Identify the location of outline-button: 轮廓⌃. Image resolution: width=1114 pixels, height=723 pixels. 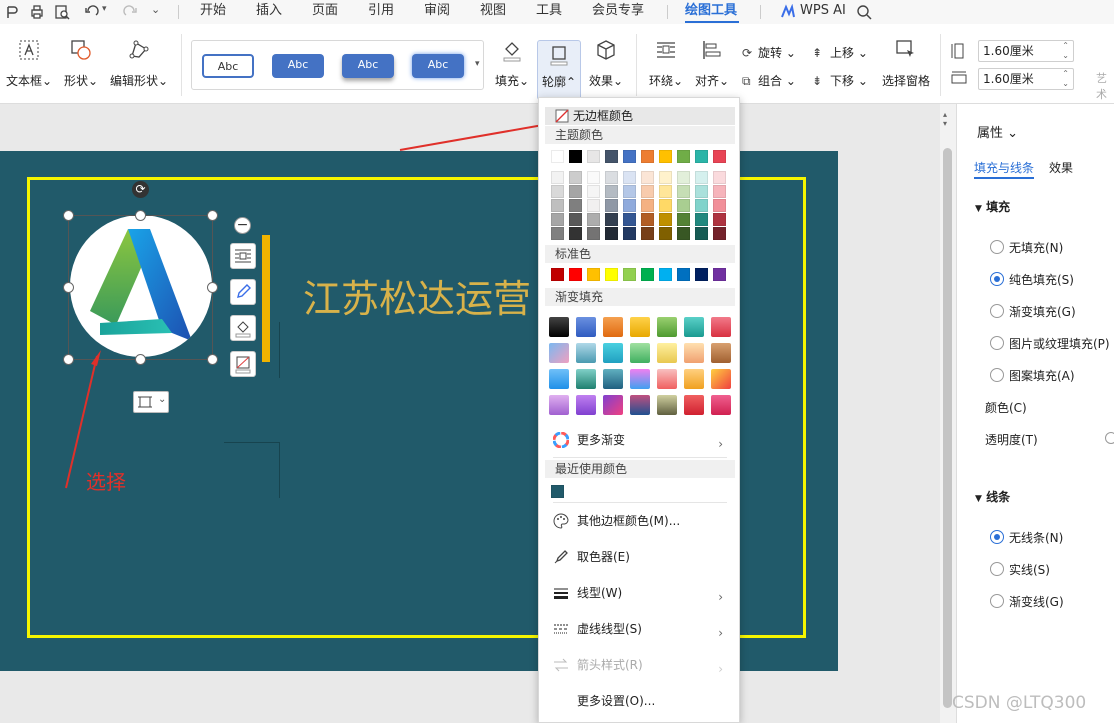
(559, 70).